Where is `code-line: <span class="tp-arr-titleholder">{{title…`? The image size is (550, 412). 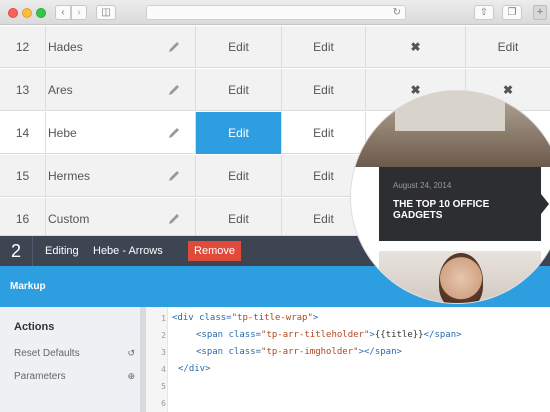
code-line: <span class="tp-arr-titleholder">{{title… is located at coordinates (329, 335).